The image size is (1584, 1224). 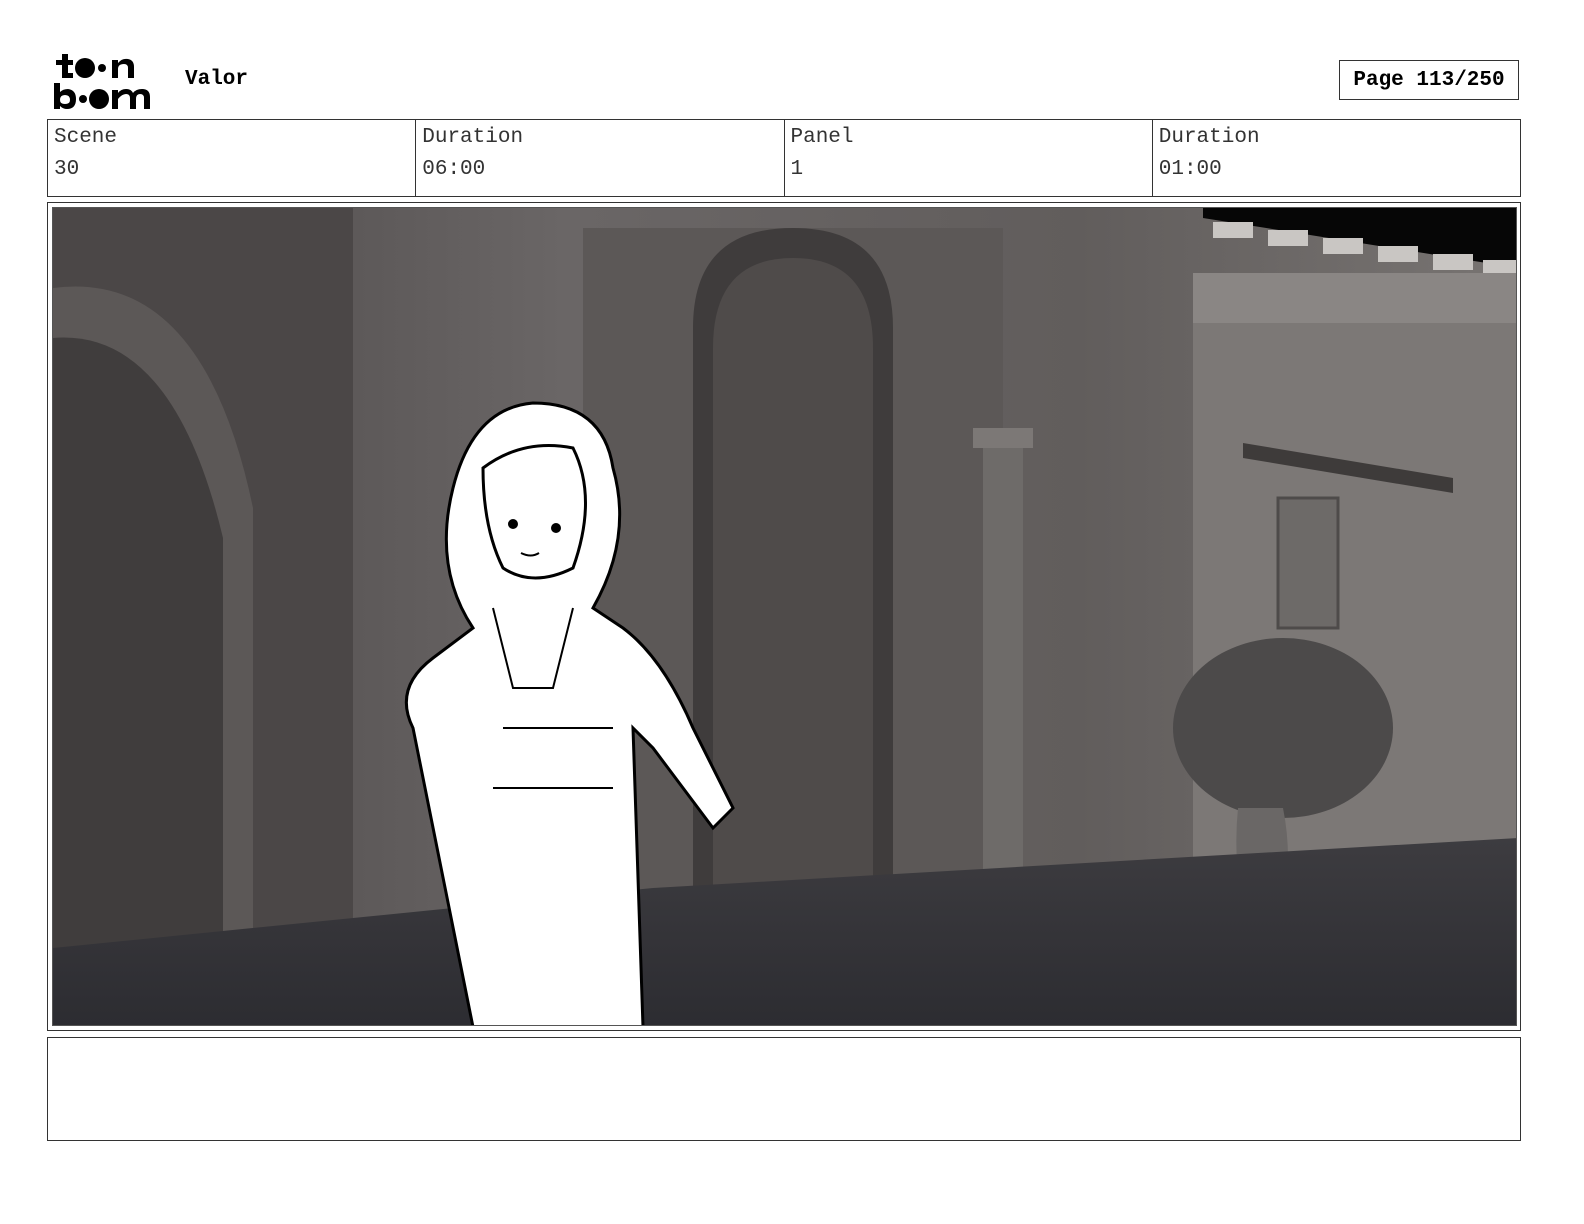 I want to click on toon-boom-logo-icon, so click(x=102, y=81).